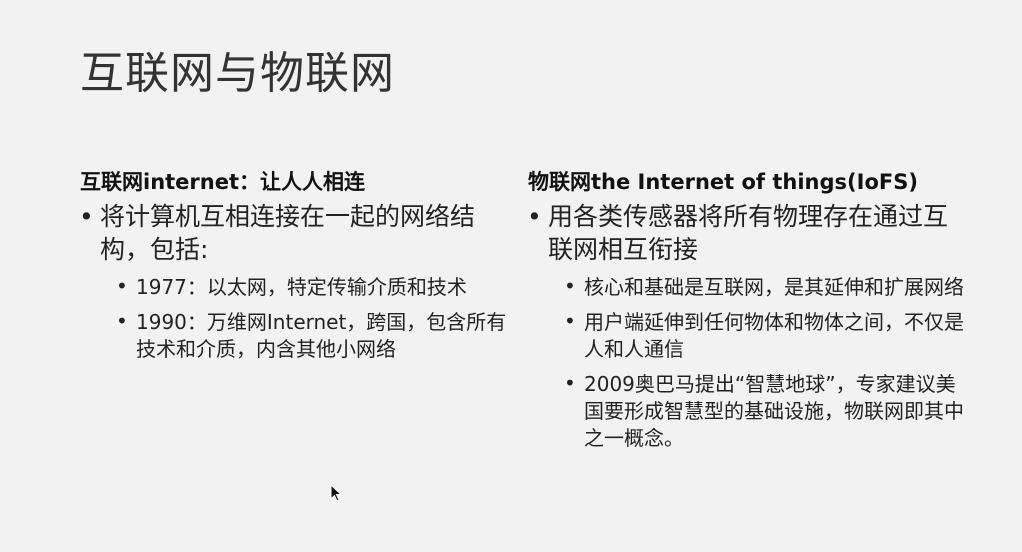  I want to click on right-sub-bullet-user: • 用户端延伸到任何物体和物体之间，不仅是人和人通信, so click(766, 336).